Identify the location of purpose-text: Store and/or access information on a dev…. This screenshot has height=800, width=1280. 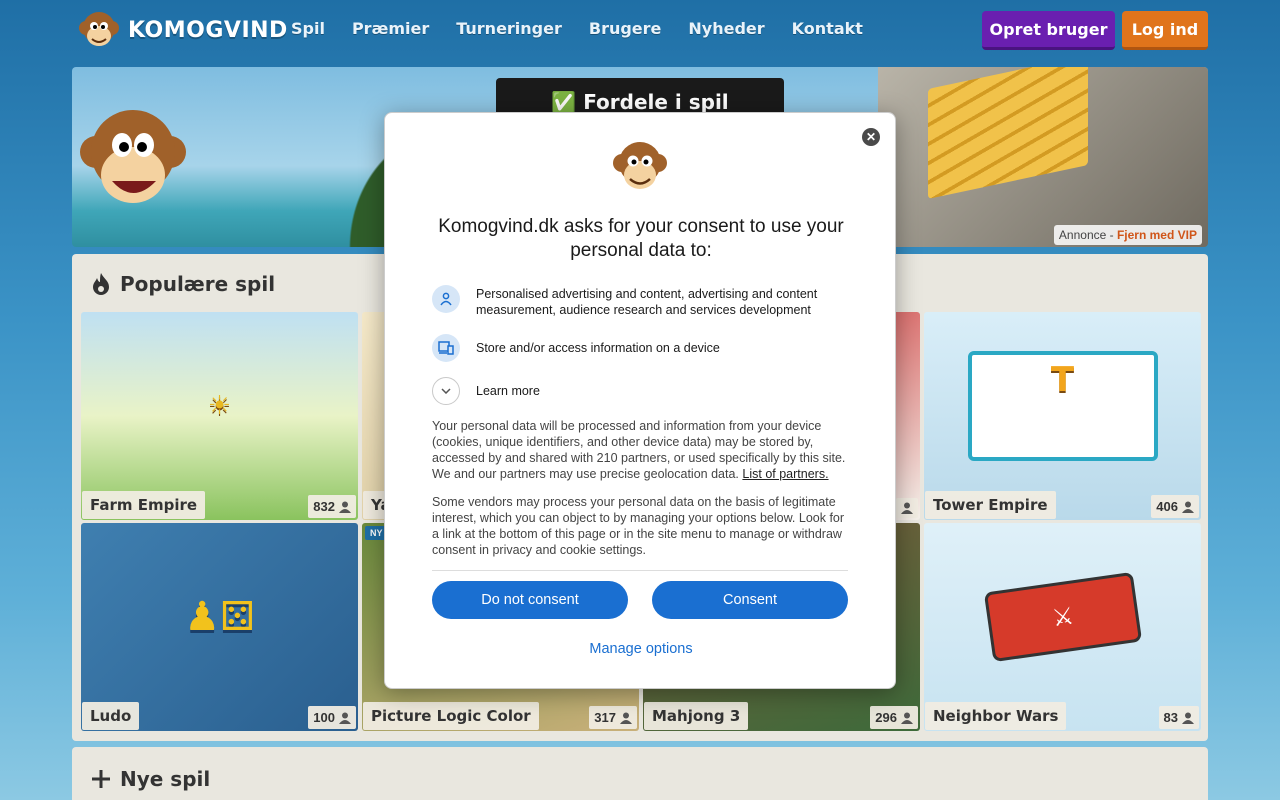
(598, 348).